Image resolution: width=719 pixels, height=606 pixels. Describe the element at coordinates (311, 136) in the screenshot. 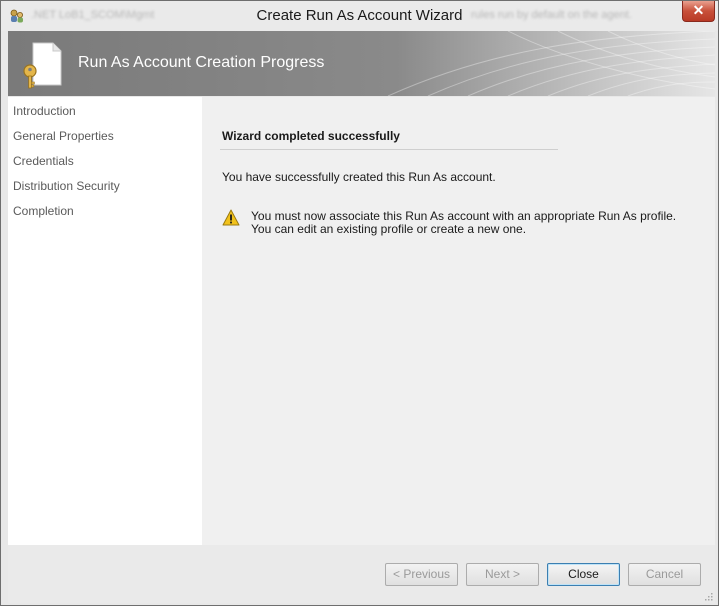

I see `completion-heading: Wizard completed successfully` at that location.